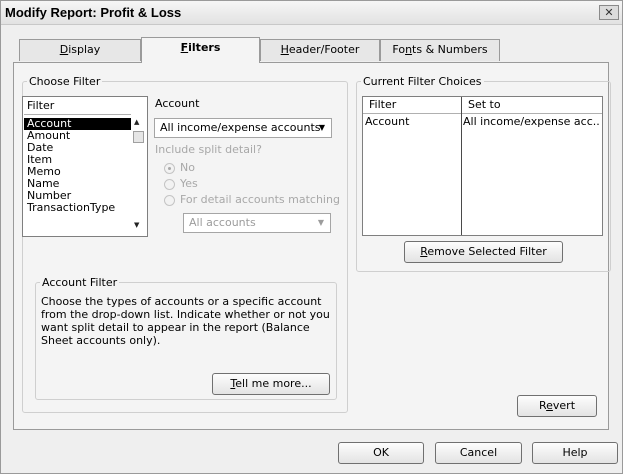  I want to click on filter-list-header: Filter, so click(77, 106).